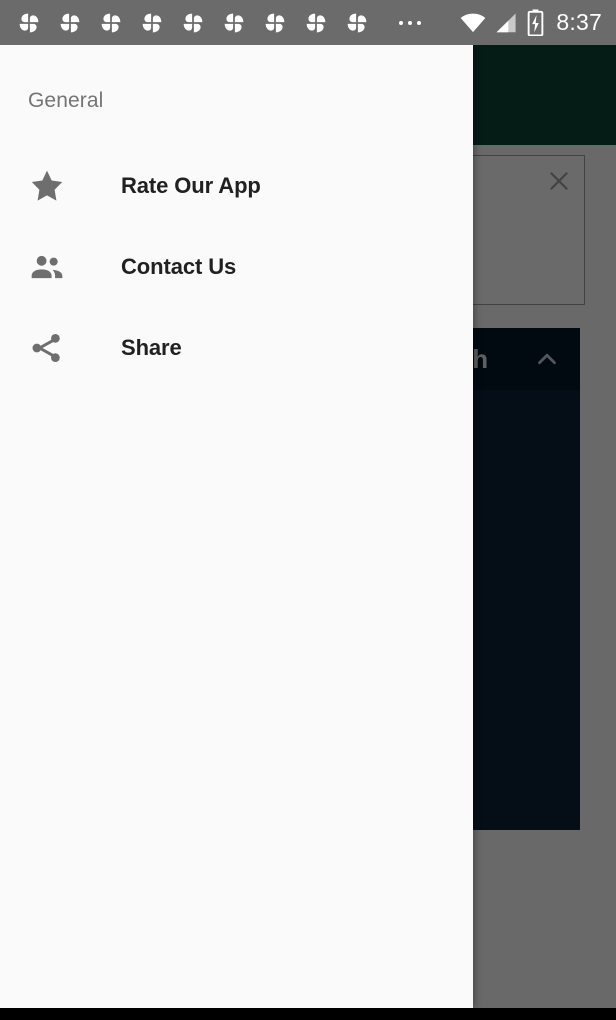  Describe the element at coordinates (47, 186) in the screenshot. I see `star-icon` at that location.